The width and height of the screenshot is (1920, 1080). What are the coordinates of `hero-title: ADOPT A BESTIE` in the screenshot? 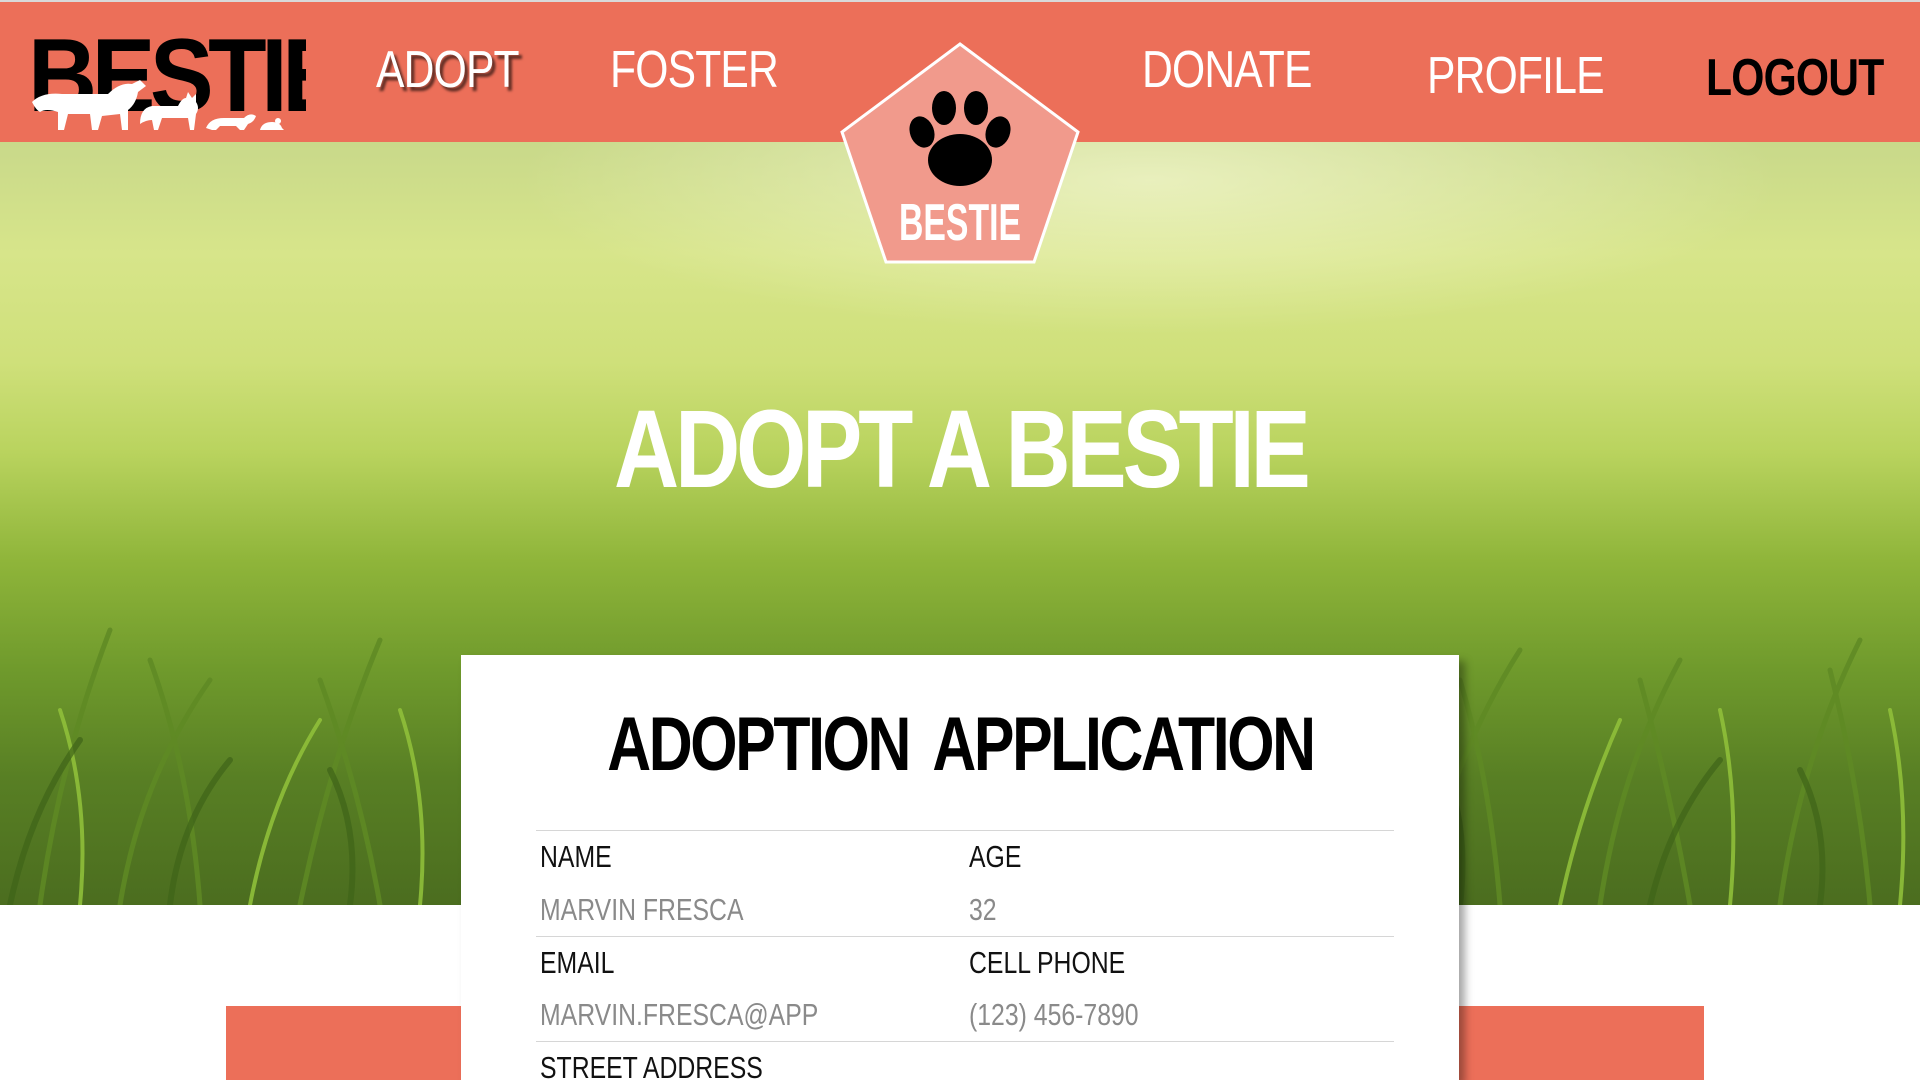 It's located at (960, 450).